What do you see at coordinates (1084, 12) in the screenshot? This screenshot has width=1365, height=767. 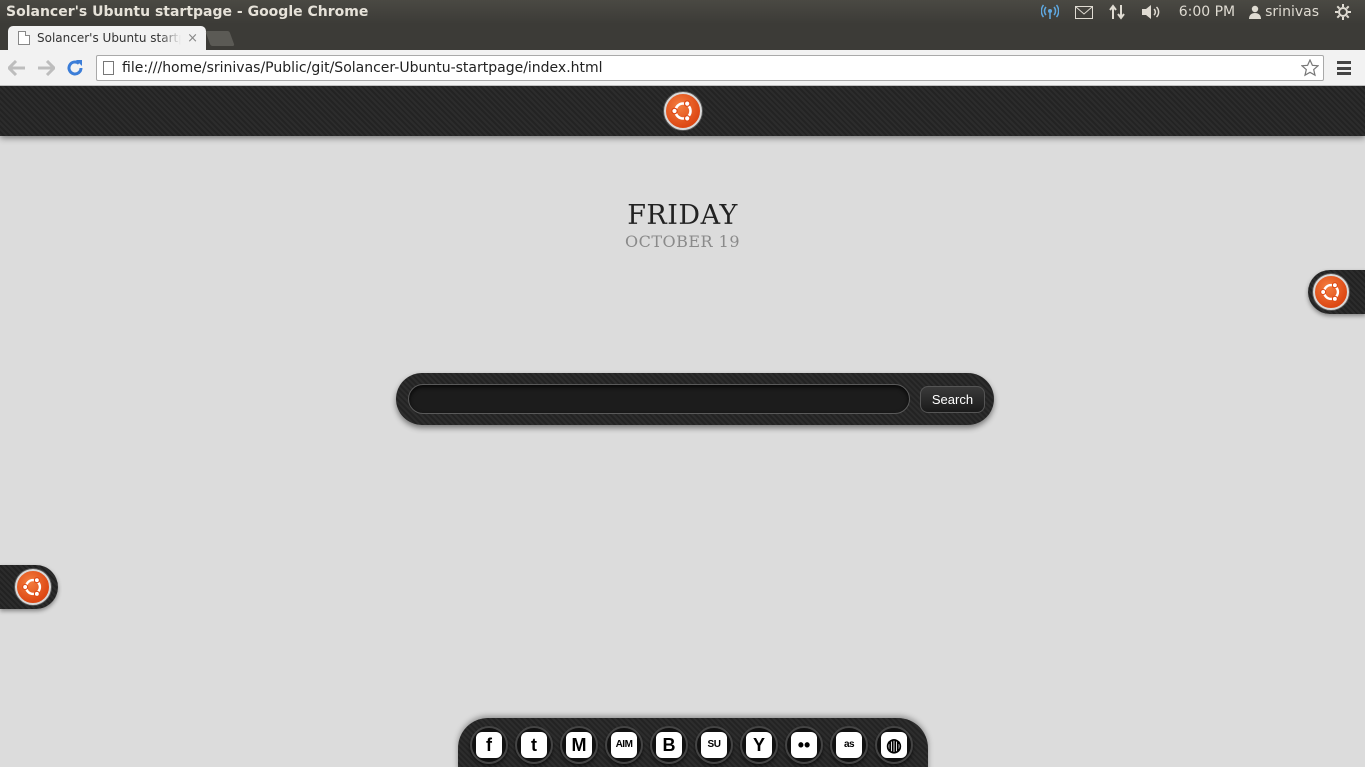 I see `mail-icon` at bounding box center [1084, 12].